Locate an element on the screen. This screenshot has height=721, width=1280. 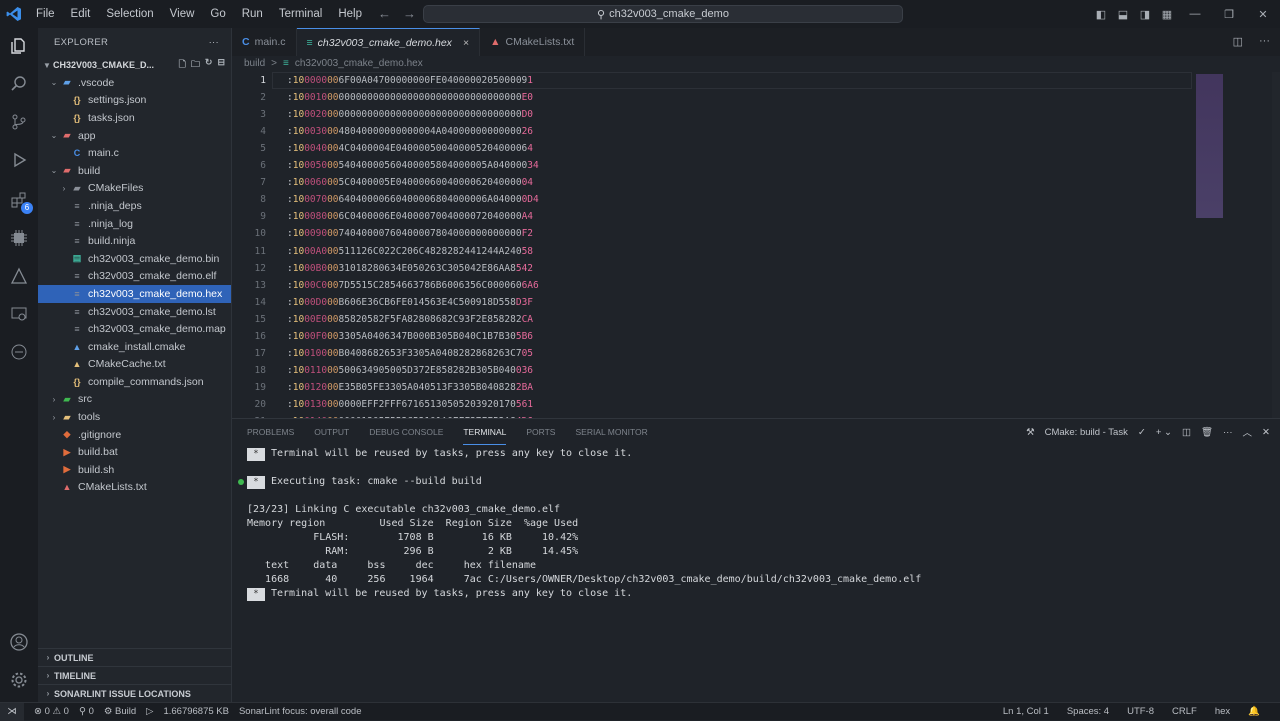
section-sonarlint-issue-locations: › SONARLINT ISSUE LOCATIONS is located at coordinates (135, 693).